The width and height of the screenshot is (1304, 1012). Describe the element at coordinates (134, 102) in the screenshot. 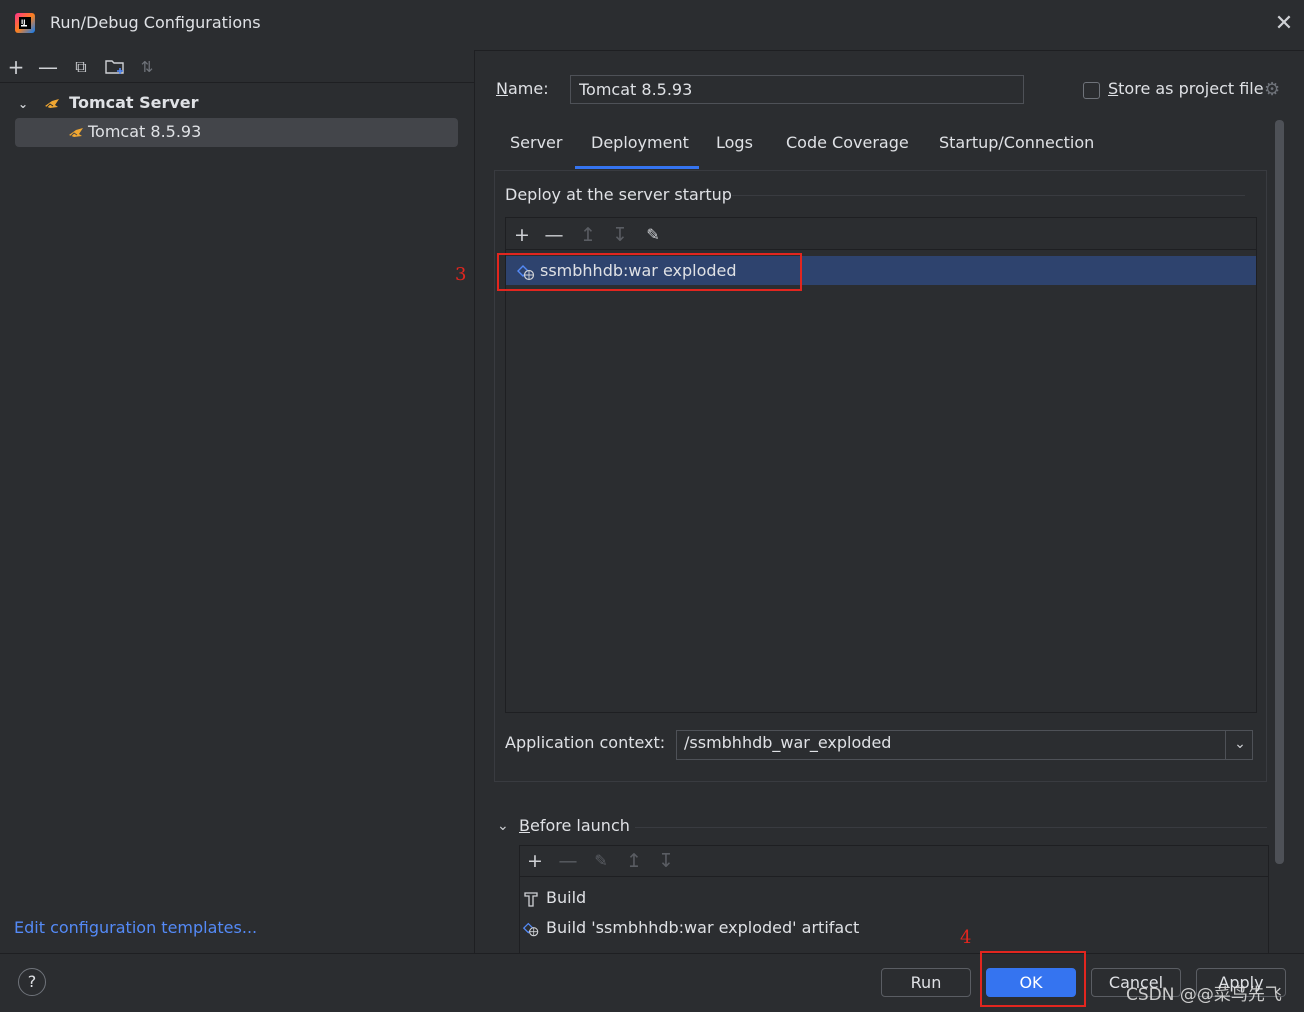

I see `tree-group-label: Tomcat Server` at that location.